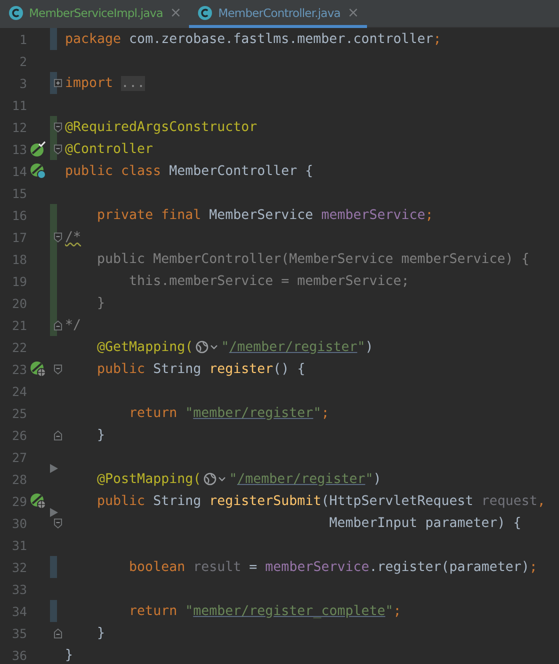 This screenshot has height=664, width=559. What do you see at coordinates (18, 347) in the screenshot?
I see `line-number: 22` at bounding box center [18, 347].